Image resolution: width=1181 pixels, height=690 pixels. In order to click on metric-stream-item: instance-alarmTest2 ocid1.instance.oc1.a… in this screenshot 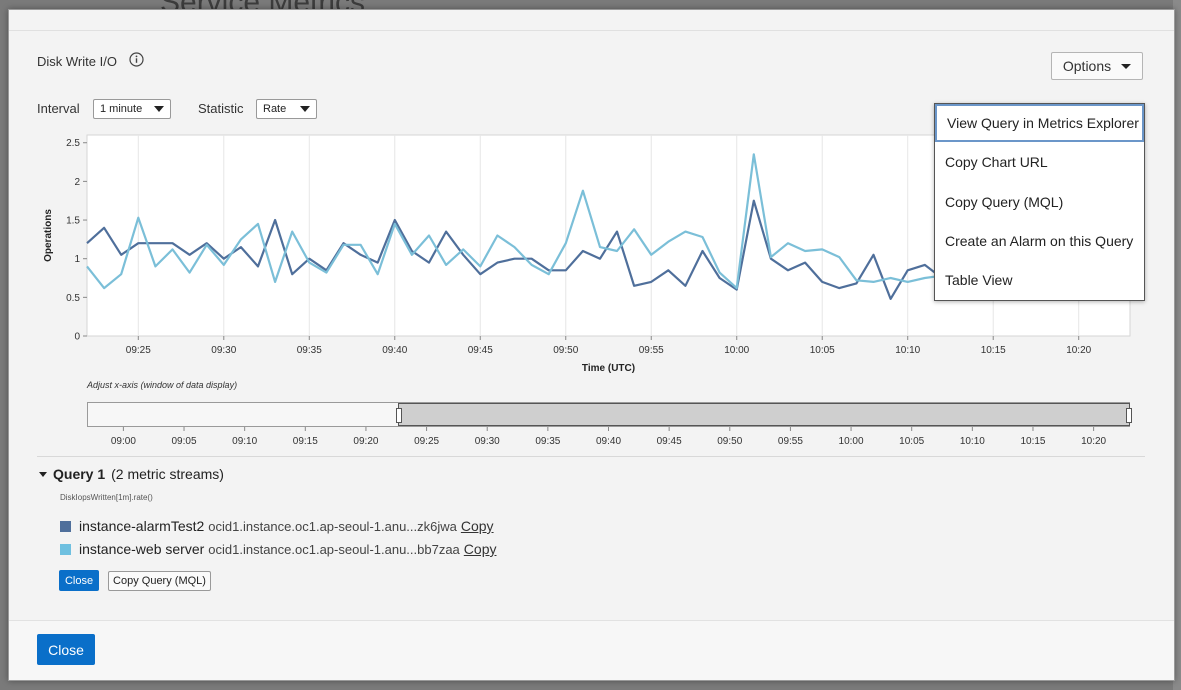, I will do `click(277, 526)`.